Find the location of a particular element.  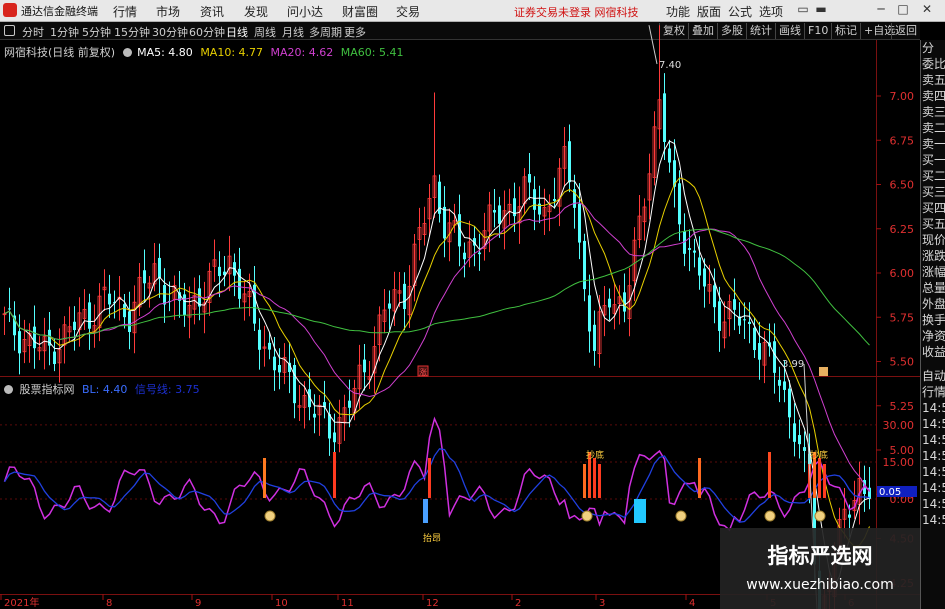

high-marker-line is located at coordinates (653, 45).